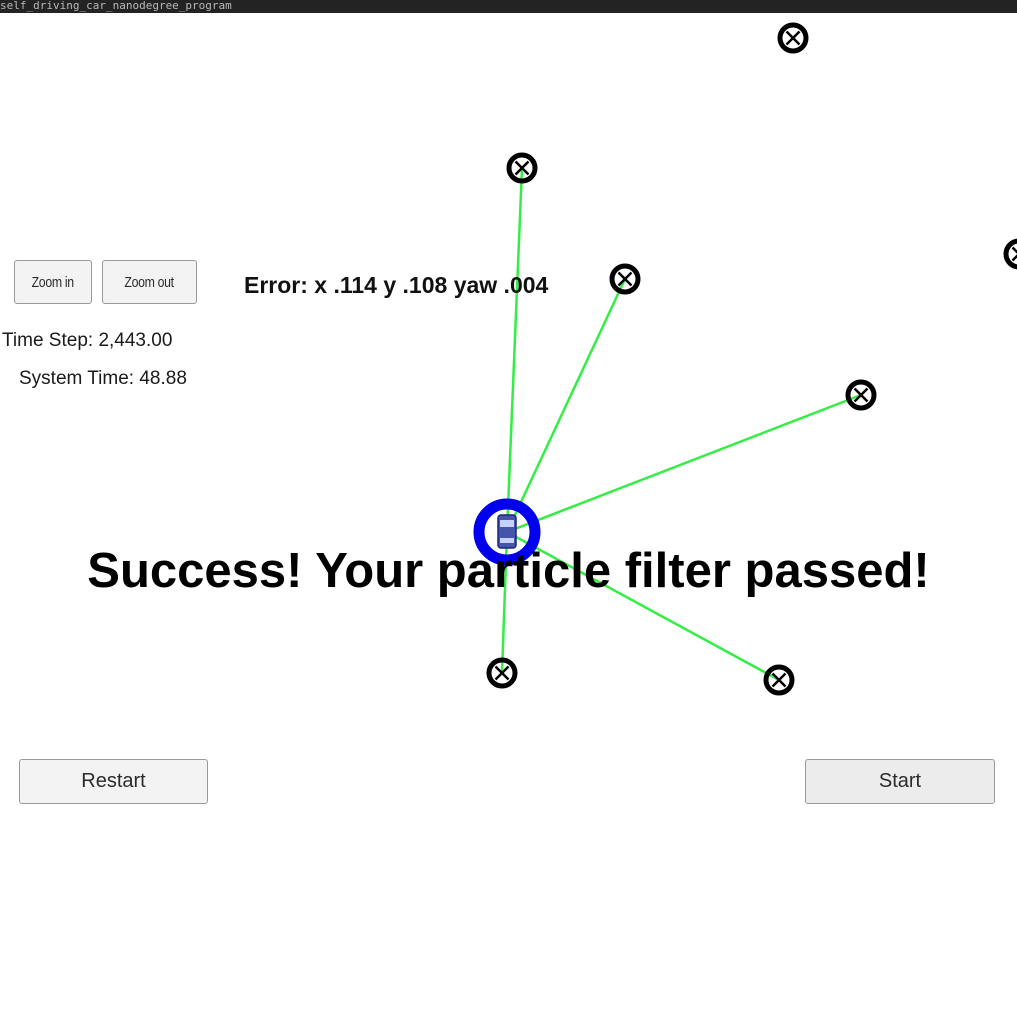  I want to click on system-time-label: System Time: 48.88, so click(103, 378).